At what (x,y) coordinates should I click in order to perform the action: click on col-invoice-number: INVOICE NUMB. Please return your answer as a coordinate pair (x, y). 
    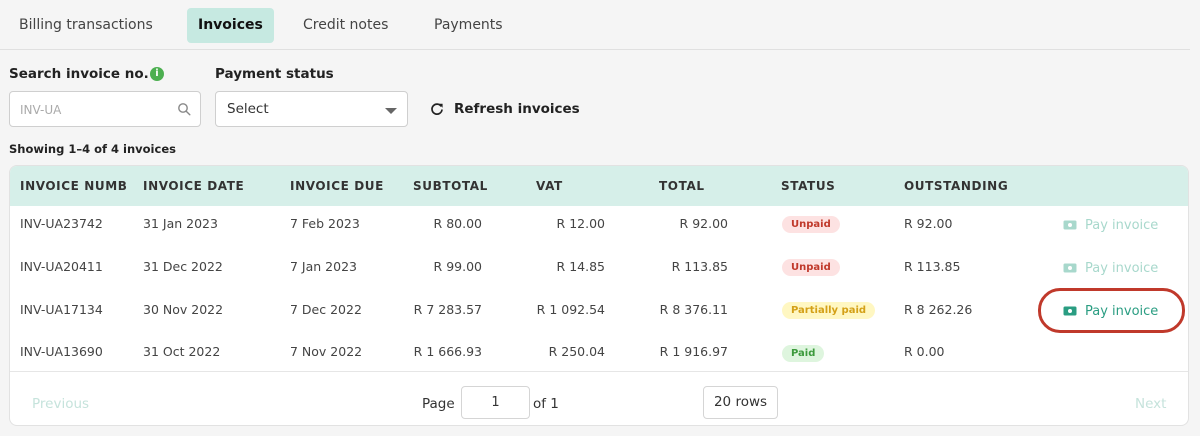
    Looking at the image, I should click on (77, 186).